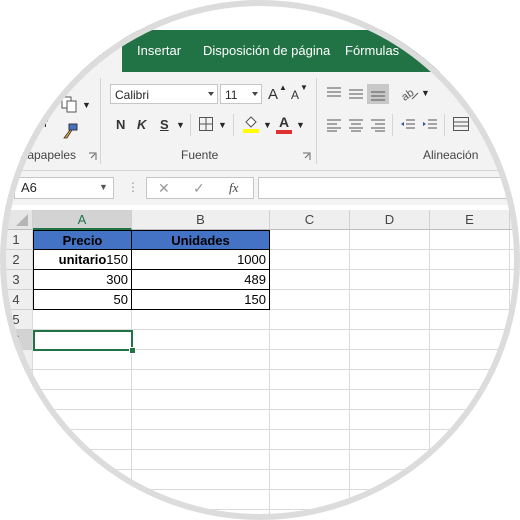 The height and width of the screenshot is (520, 520). I want to click on font-color-dropdown-arrow: ▼, so click(300, 125).